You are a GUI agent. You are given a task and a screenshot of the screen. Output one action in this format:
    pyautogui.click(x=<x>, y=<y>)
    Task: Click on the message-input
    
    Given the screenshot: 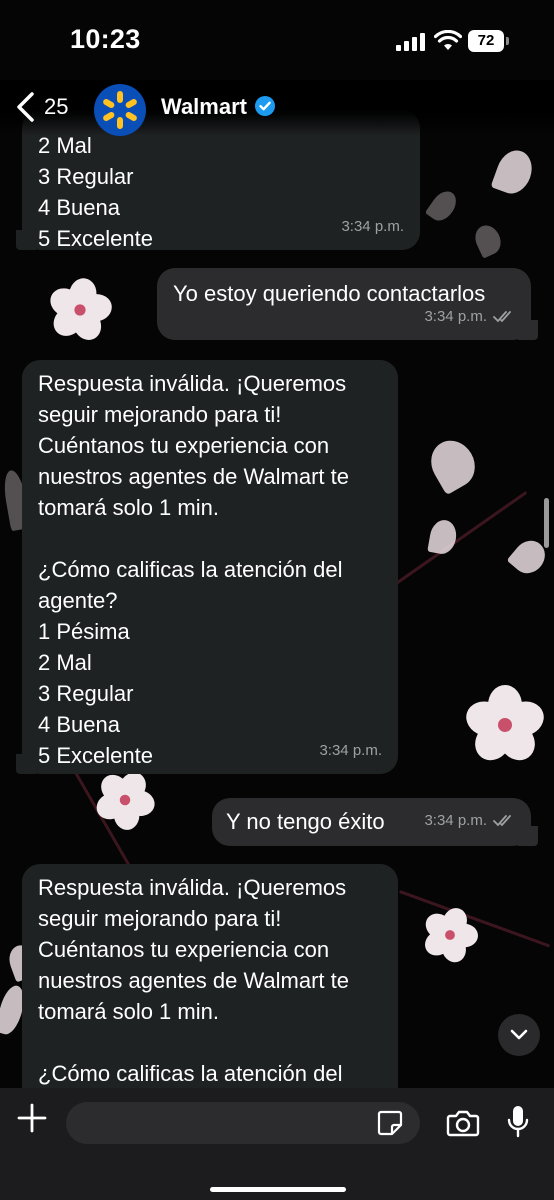 What is the action you would take?
    pyautogui.click(x=243, y=1123)
    